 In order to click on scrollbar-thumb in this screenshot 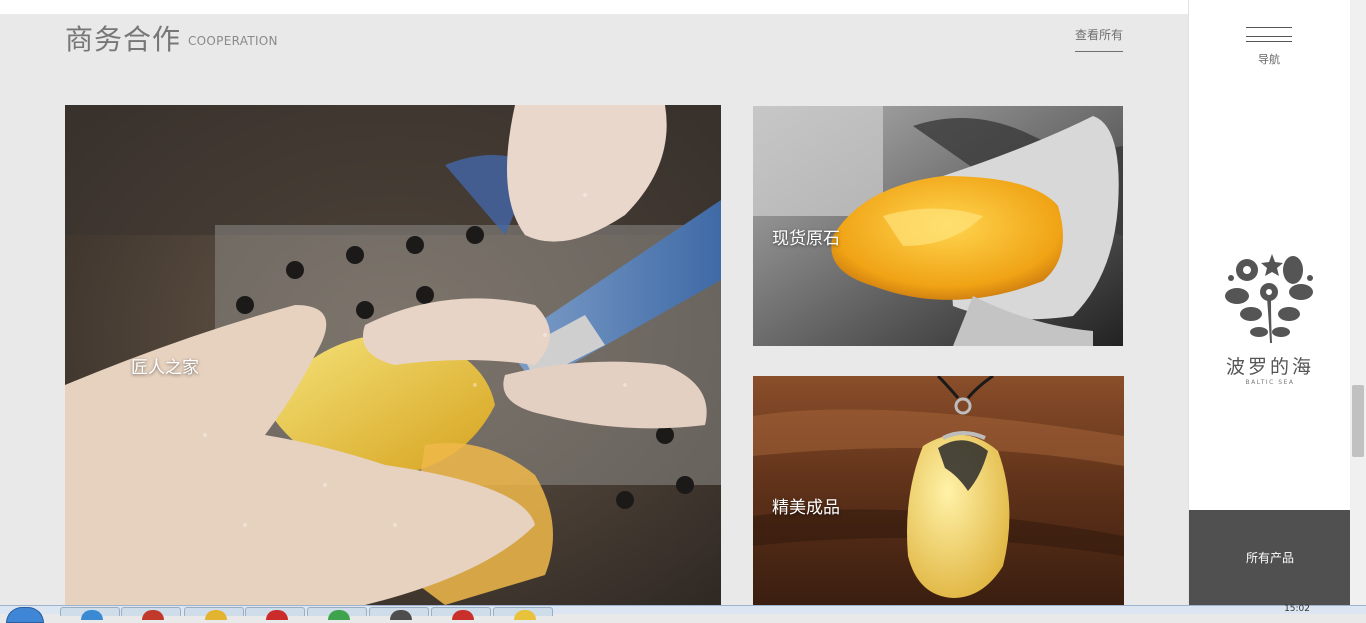, I will do `click(1358, 421)`.